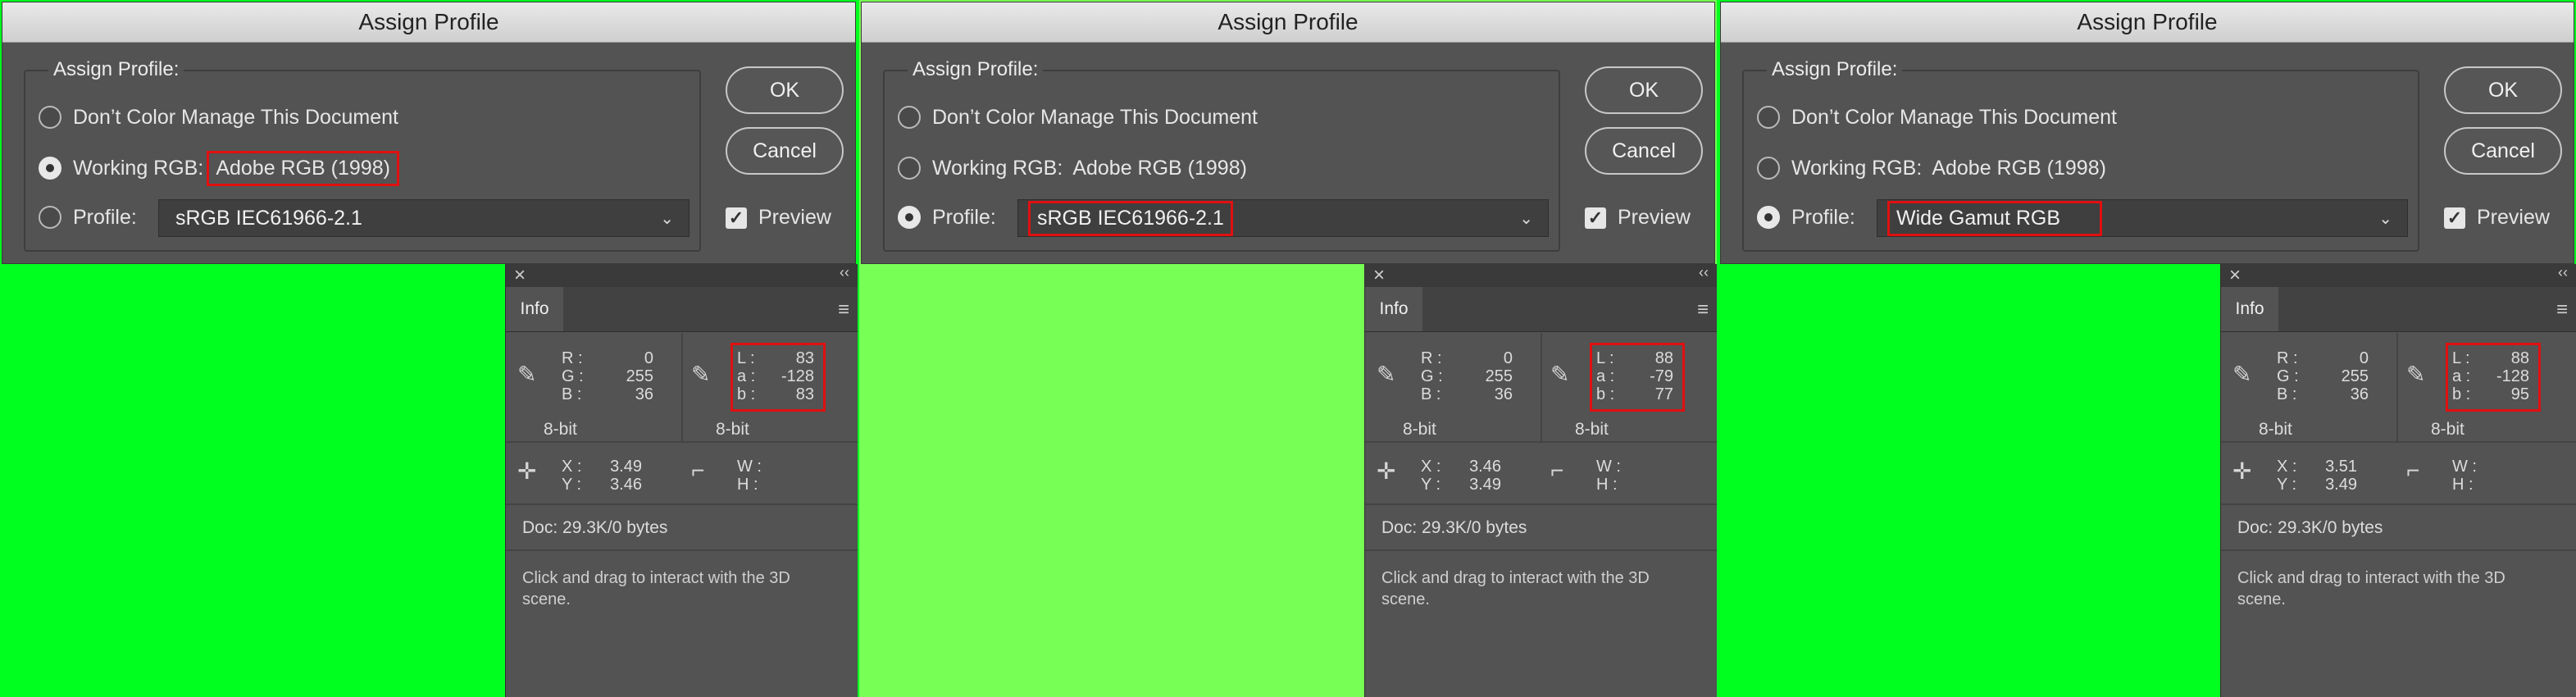 This screenshot has width=2576, height=697. Describe the element at coordinates (1663, 394) in the screenshot. I see `b-lab-value: 77` at that location.